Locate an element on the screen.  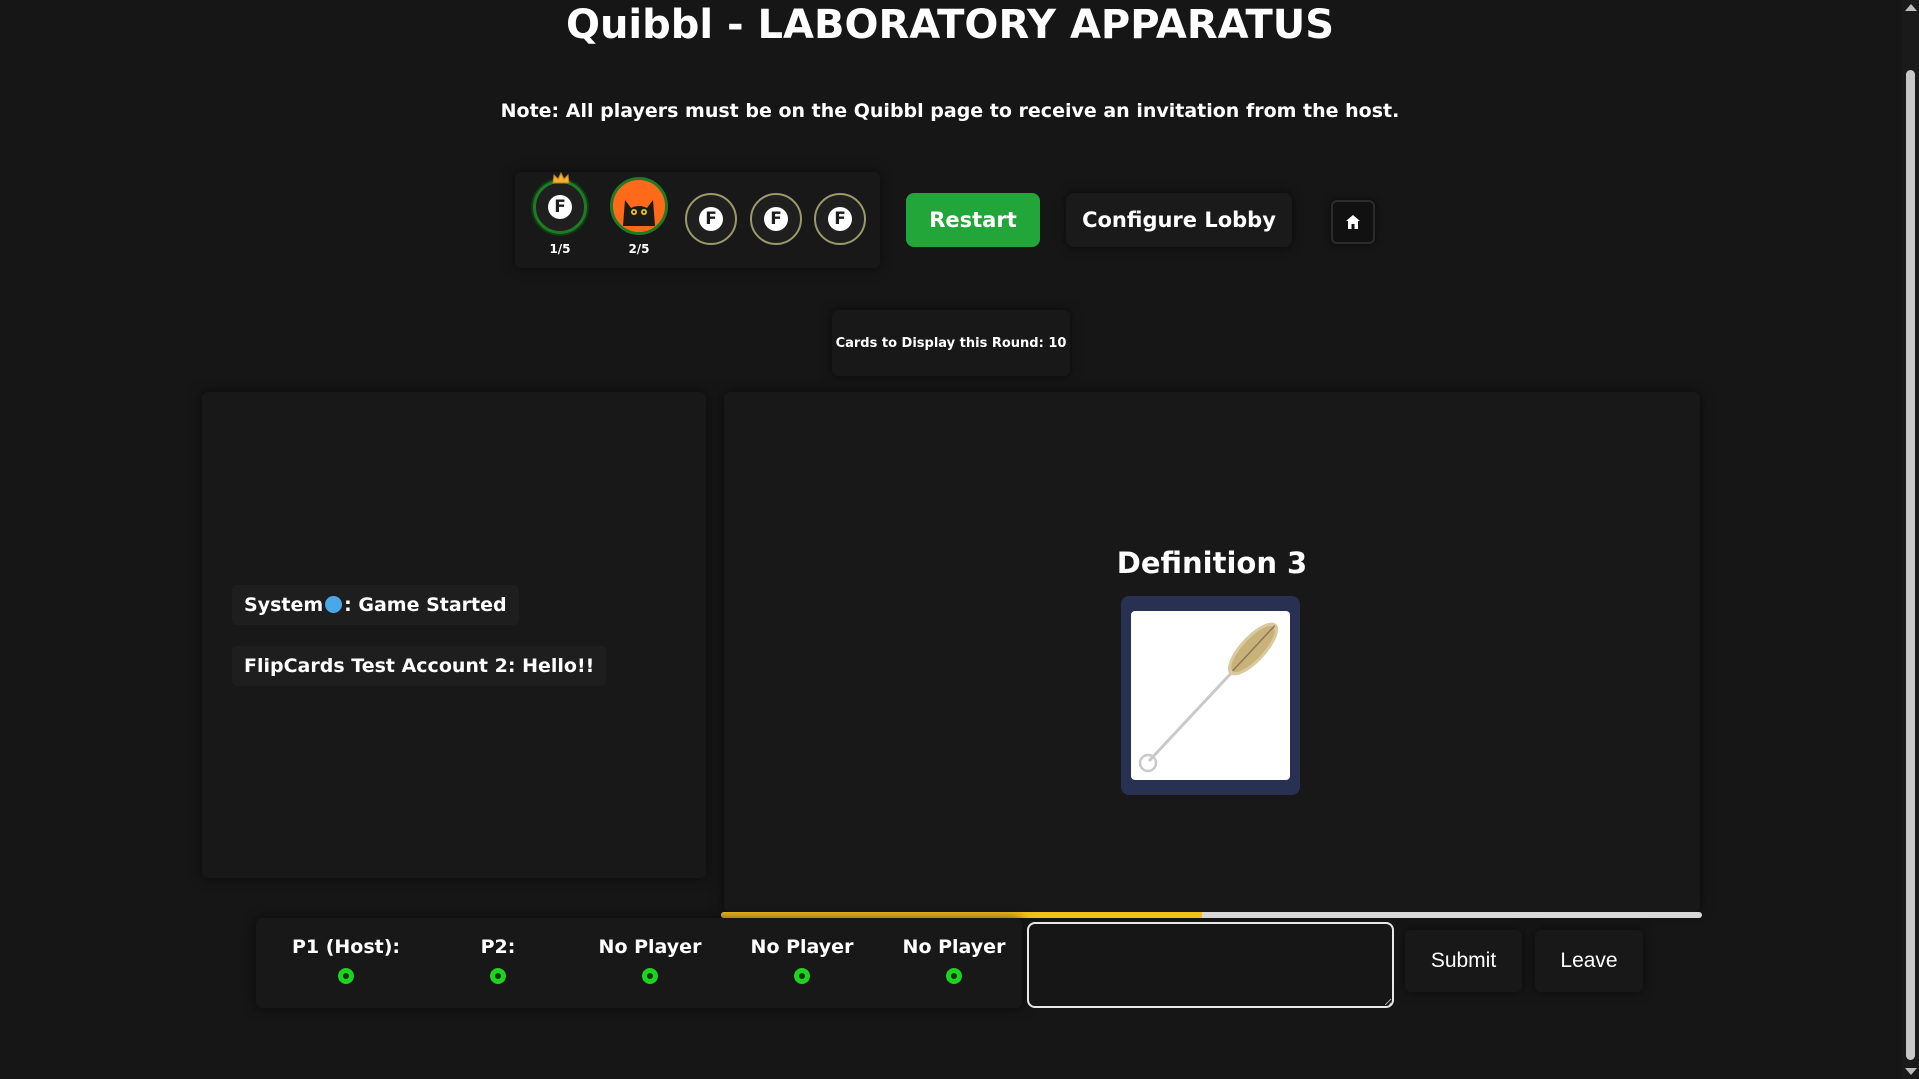
home-button is located at coordinates (1353, 222).